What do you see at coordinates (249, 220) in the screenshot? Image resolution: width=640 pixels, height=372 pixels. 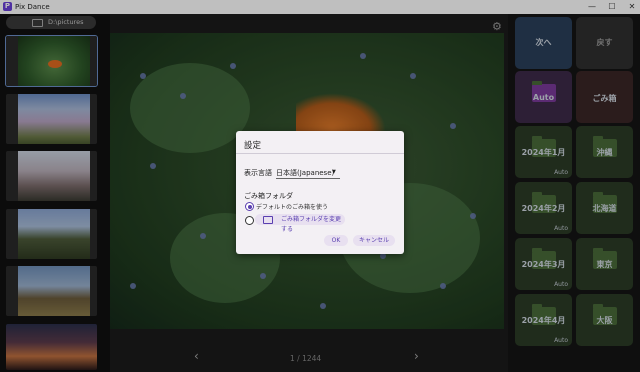 I see `custom-trash-radio` at bounding box center [249, 220].